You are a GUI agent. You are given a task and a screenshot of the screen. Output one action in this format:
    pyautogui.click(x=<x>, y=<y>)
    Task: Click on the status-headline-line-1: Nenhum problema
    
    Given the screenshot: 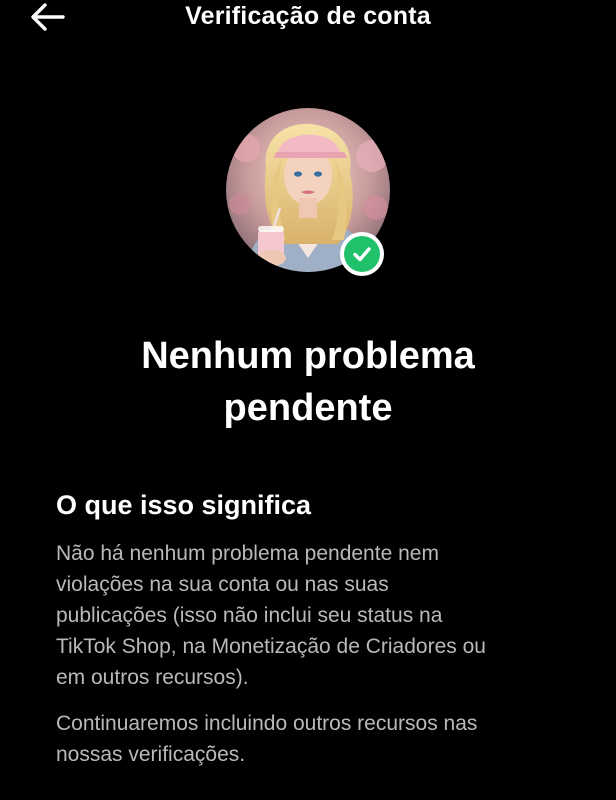 What is the action you would take?
    pyautogui.click(x=308, y=356)
    